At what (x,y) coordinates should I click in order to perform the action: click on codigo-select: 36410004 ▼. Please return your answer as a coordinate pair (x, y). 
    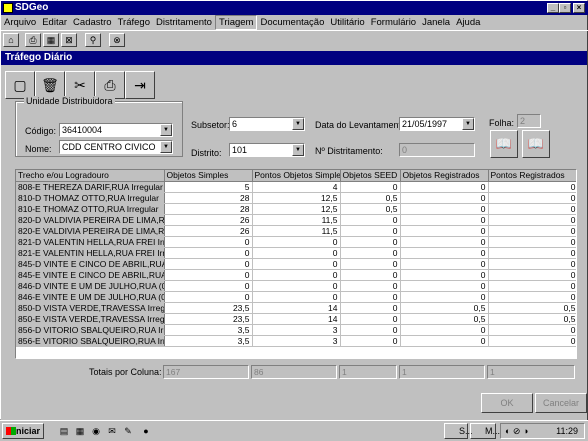
    Looking at the image, I should click on (116, 130).